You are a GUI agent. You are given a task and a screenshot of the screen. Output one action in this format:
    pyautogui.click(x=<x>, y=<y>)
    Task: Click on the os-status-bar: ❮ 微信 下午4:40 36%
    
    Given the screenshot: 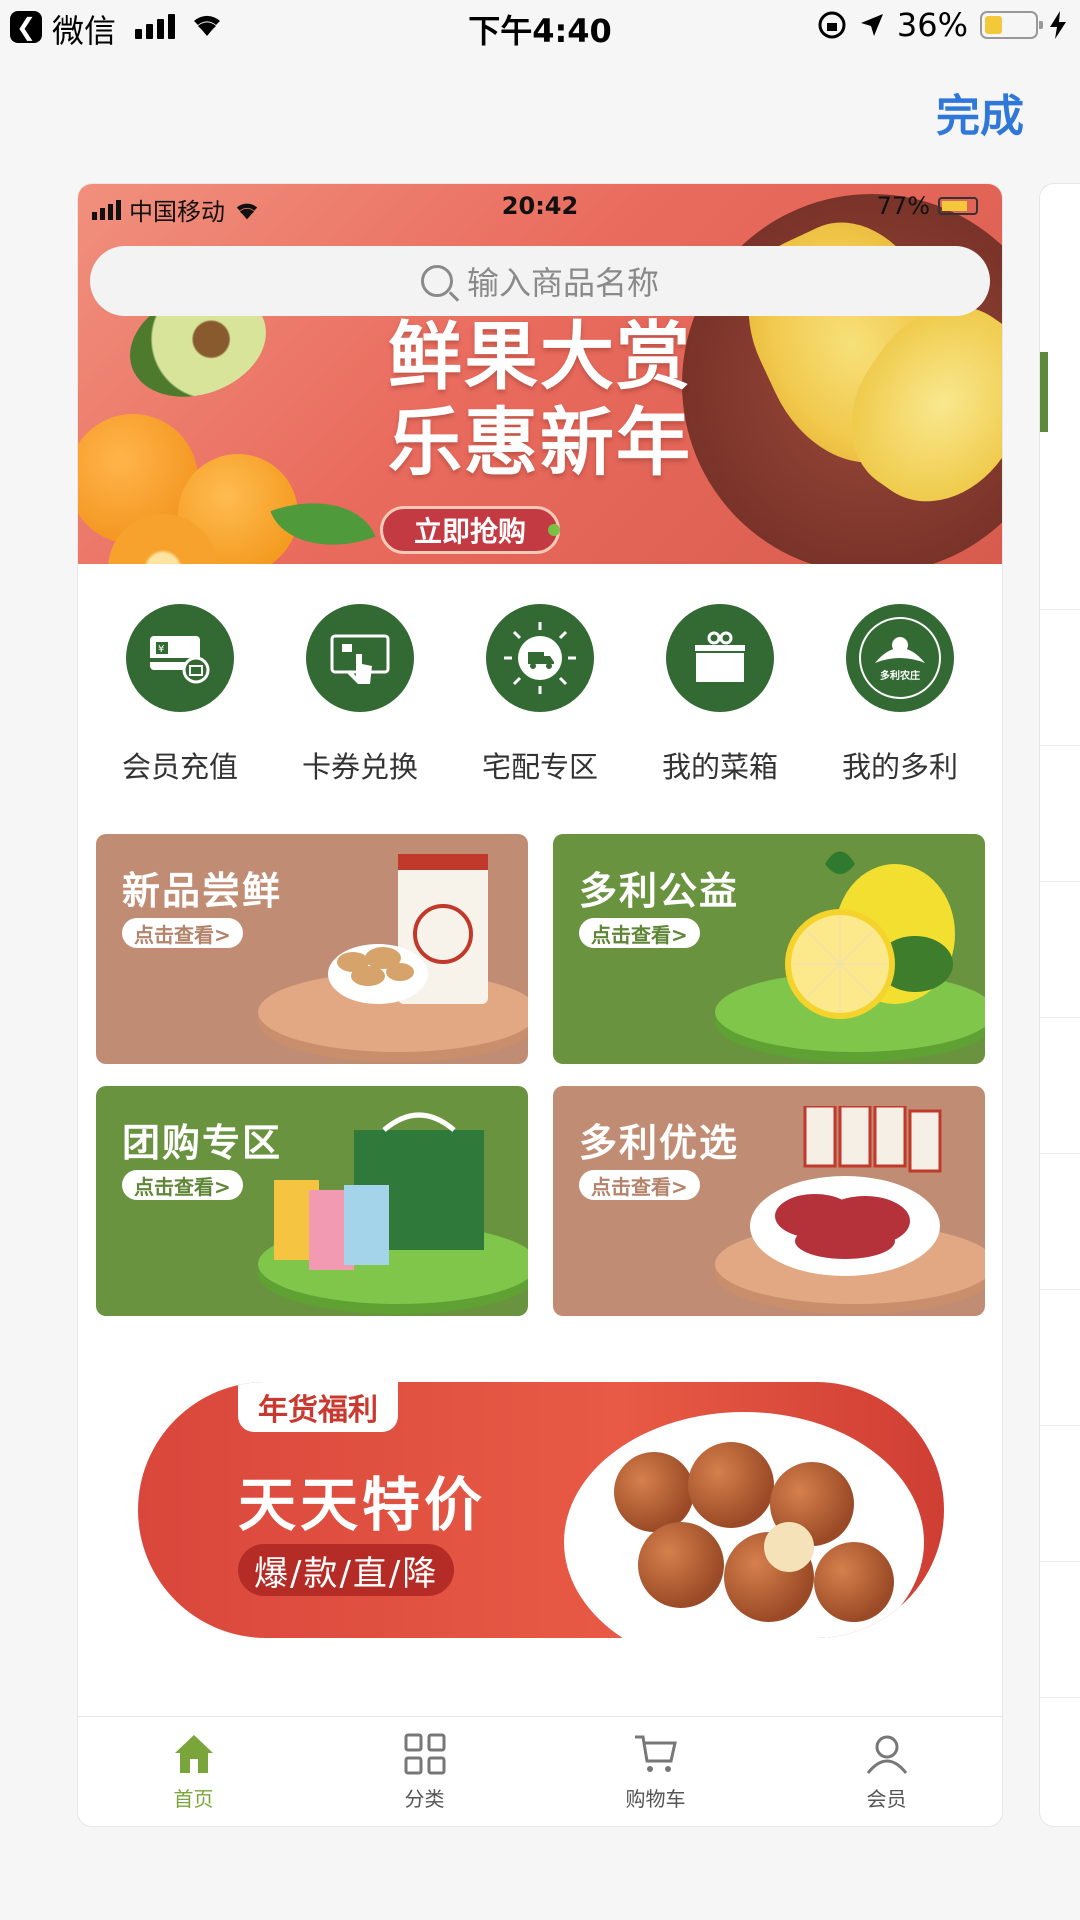 What is the action you would take?
    pyautogui.click(x=540, y=27)
    